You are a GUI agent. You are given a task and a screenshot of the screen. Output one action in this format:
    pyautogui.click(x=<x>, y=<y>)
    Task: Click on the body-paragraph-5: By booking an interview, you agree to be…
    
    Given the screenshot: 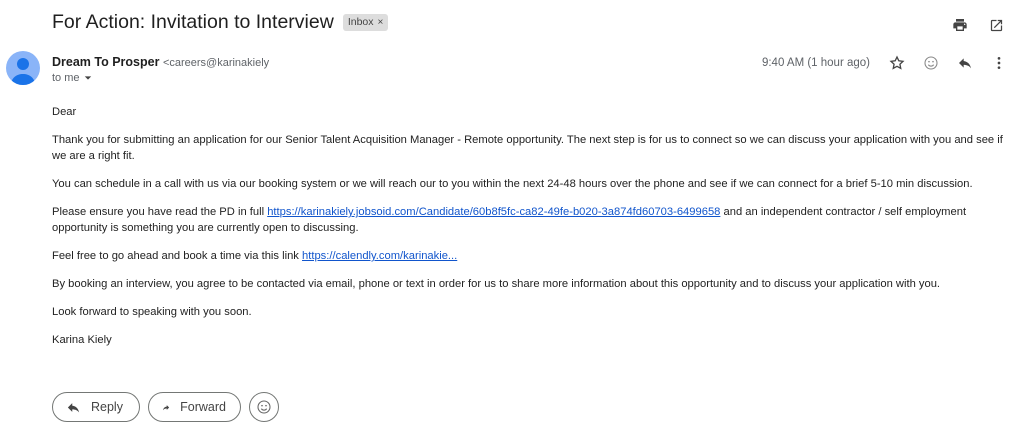 What is the action you would take?
    pyautogui.click(x=496, y=284)
    